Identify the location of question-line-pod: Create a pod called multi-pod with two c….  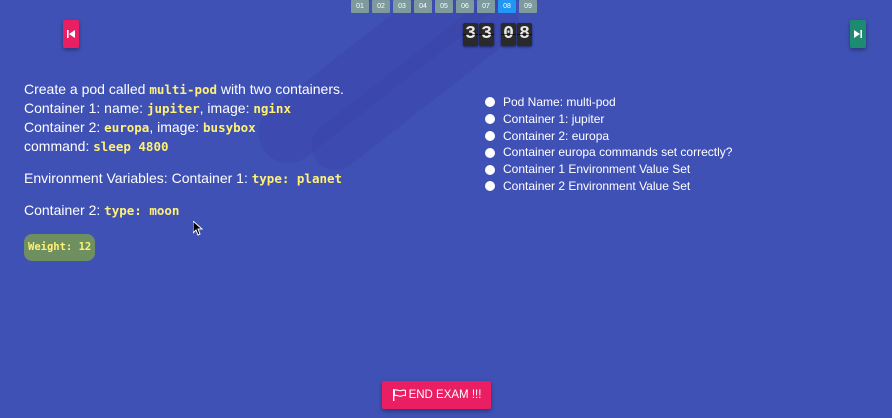
(184, 89).